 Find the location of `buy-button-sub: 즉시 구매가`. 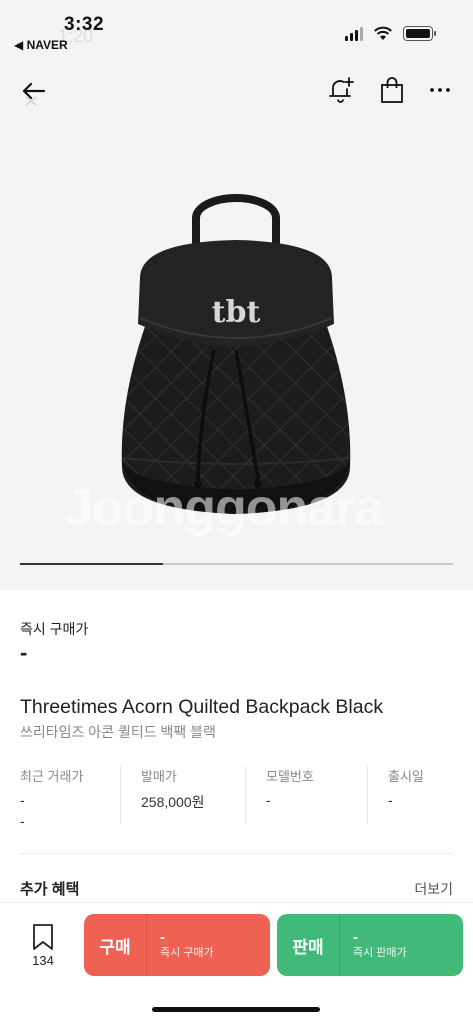

buy-button-sub: 즉시 구매가 is located at coordinates (187, 953).